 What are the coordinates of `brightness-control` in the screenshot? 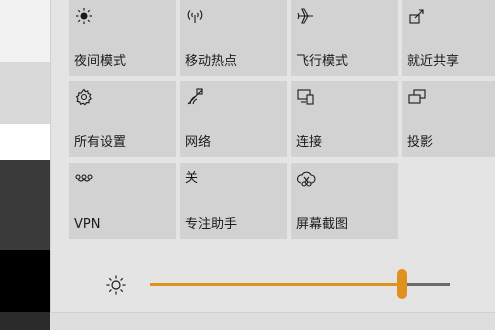 It's located at (272, 285).